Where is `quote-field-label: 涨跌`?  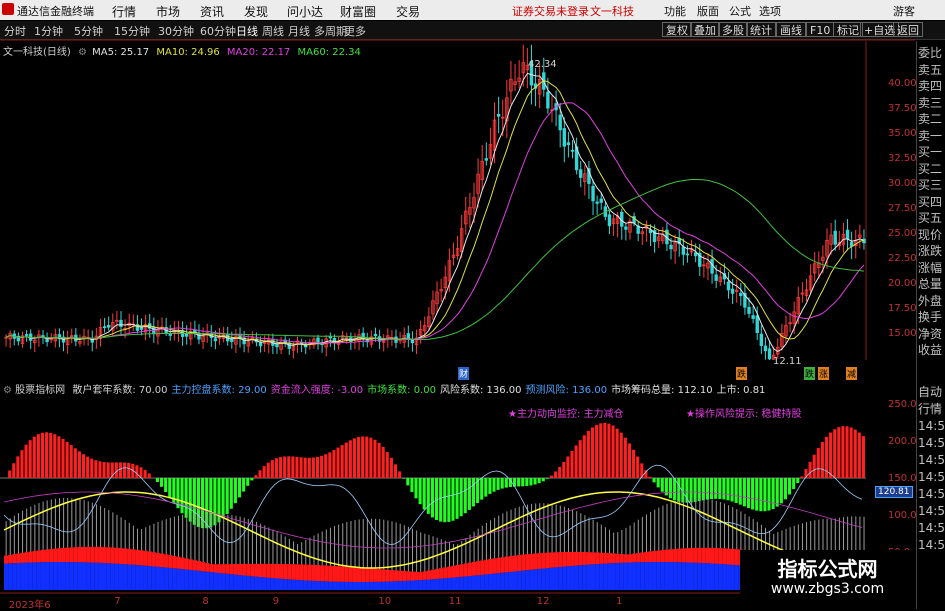
quote-field-label: 涨跌 is located at coordinates (930, 251).